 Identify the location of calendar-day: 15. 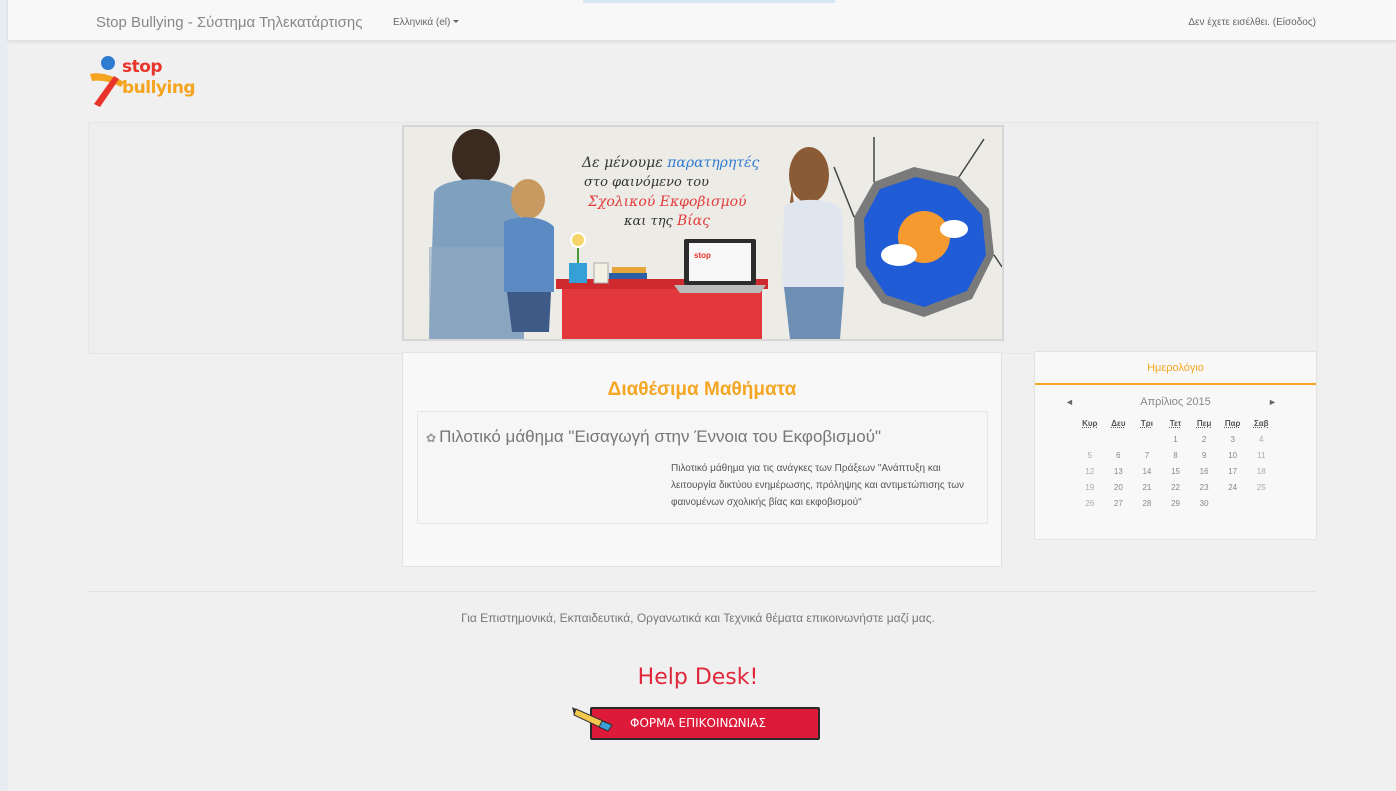
(1175, 471).